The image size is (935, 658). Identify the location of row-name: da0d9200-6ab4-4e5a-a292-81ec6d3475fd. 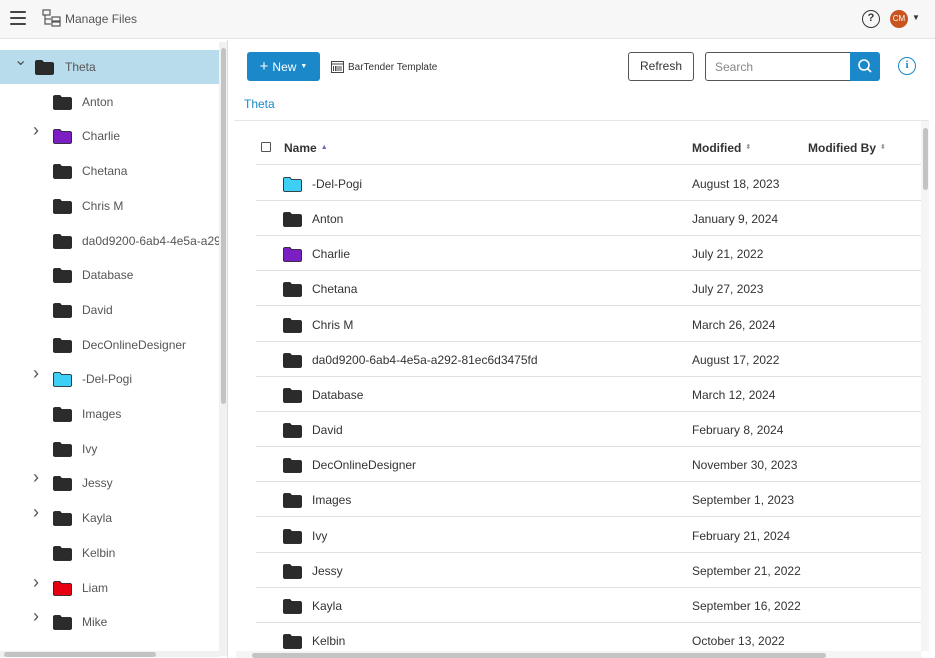
(425, 360).